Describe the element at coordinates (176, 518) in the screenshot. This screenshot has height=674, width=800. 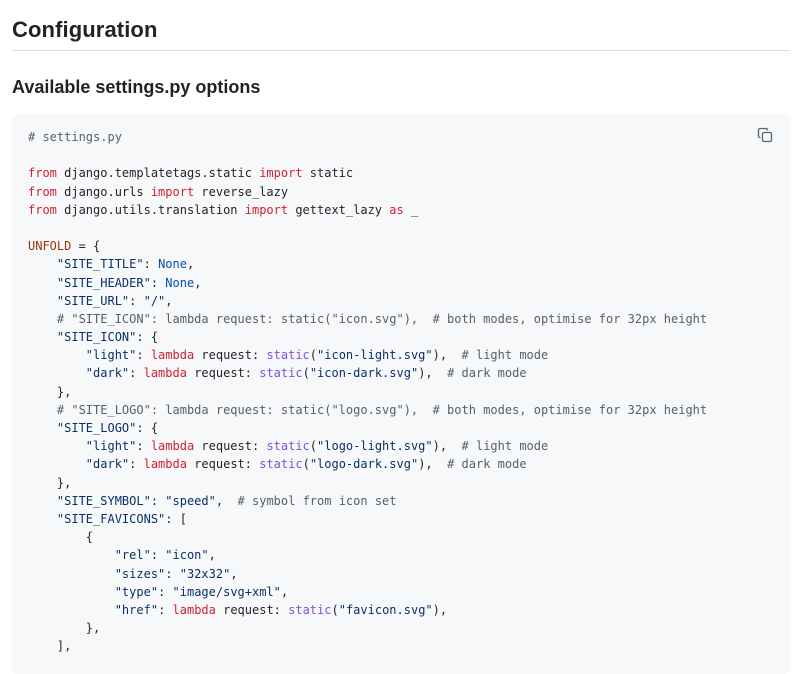
I see `code-token: : [` at that location.